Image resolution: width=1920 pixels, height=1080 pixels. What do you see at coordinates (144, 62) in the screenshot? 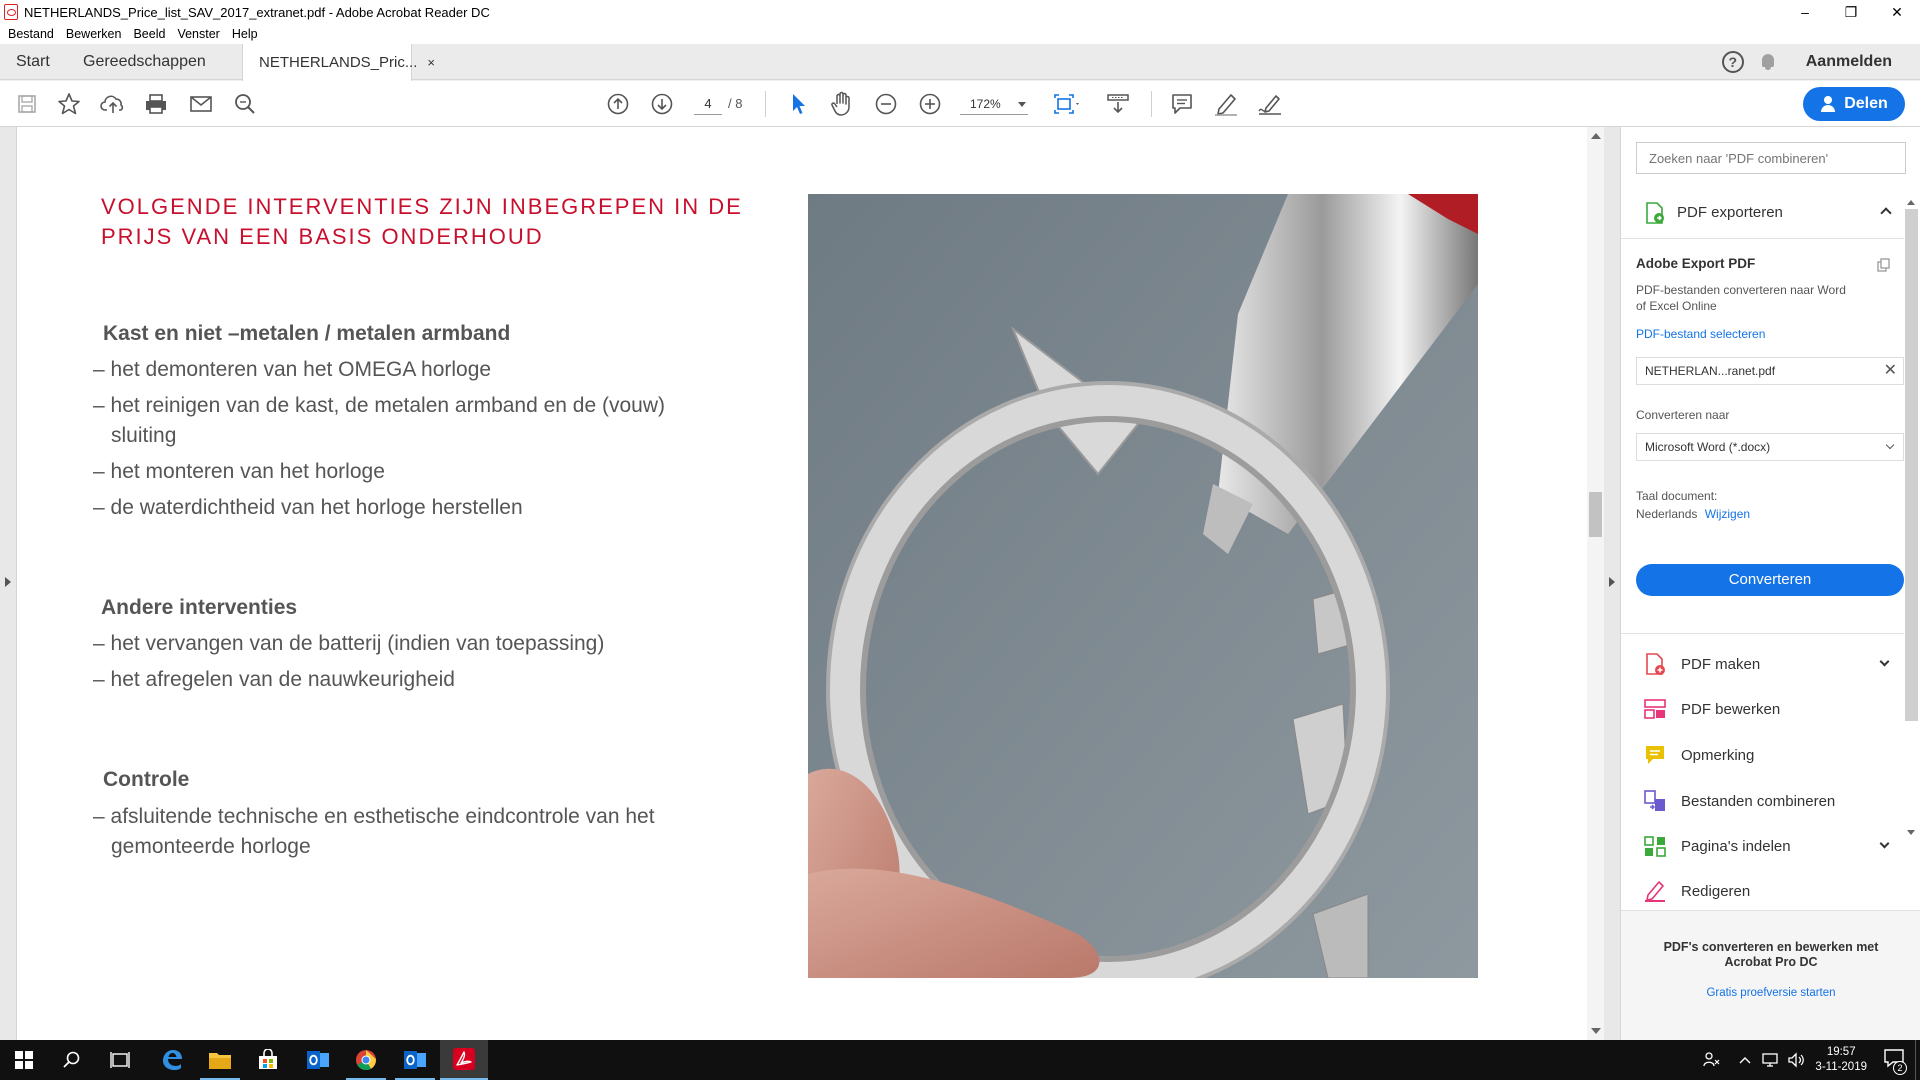
I see `tab-tools: Gereedschappen` at bounding box center [144, 62].